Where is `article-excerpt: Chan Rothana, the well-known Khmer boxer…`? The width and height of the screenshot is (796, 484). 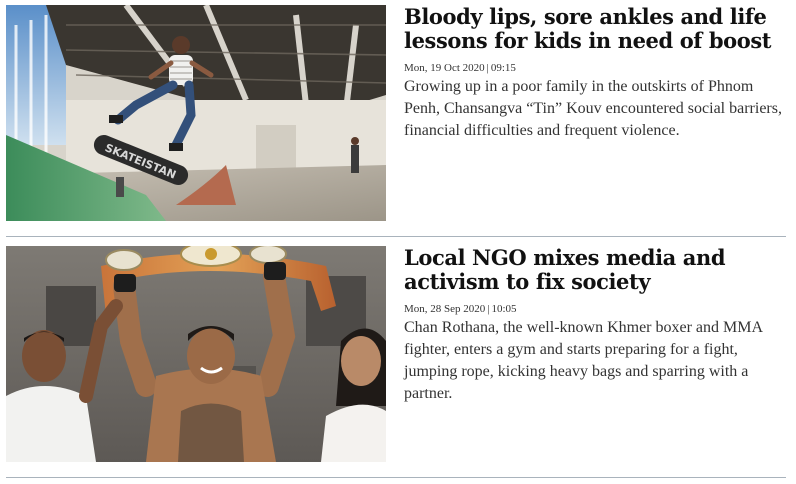 article-excerpt: Chan Rothana, the well-known Khmer boxer… is located at coordinates (583, 360).